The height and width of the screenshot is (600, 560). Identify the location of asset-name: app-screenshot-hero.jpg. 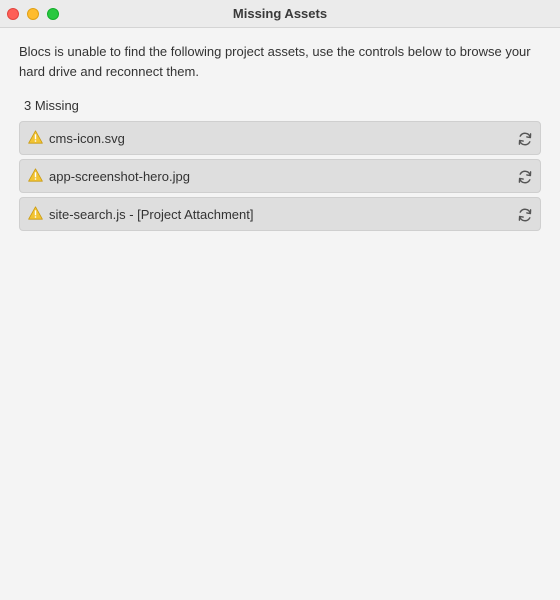
(119, 176).